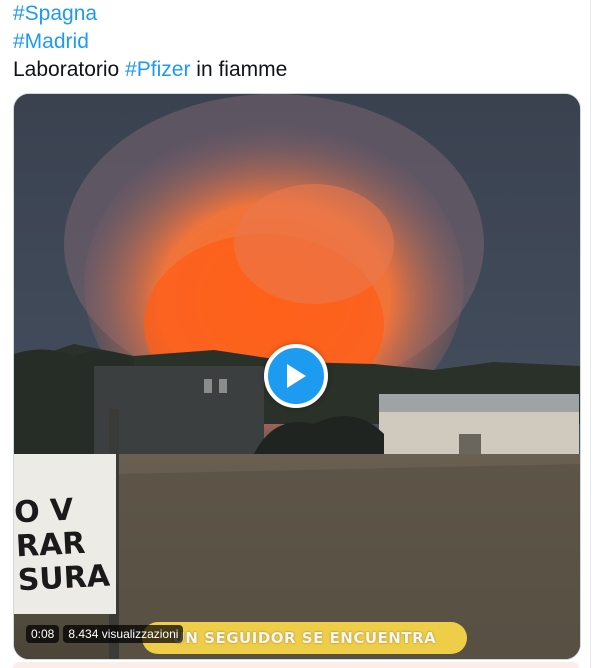 The image size is (597, 668). I want to click on hashtag-madrid: #Madrid, so click(51, 41).